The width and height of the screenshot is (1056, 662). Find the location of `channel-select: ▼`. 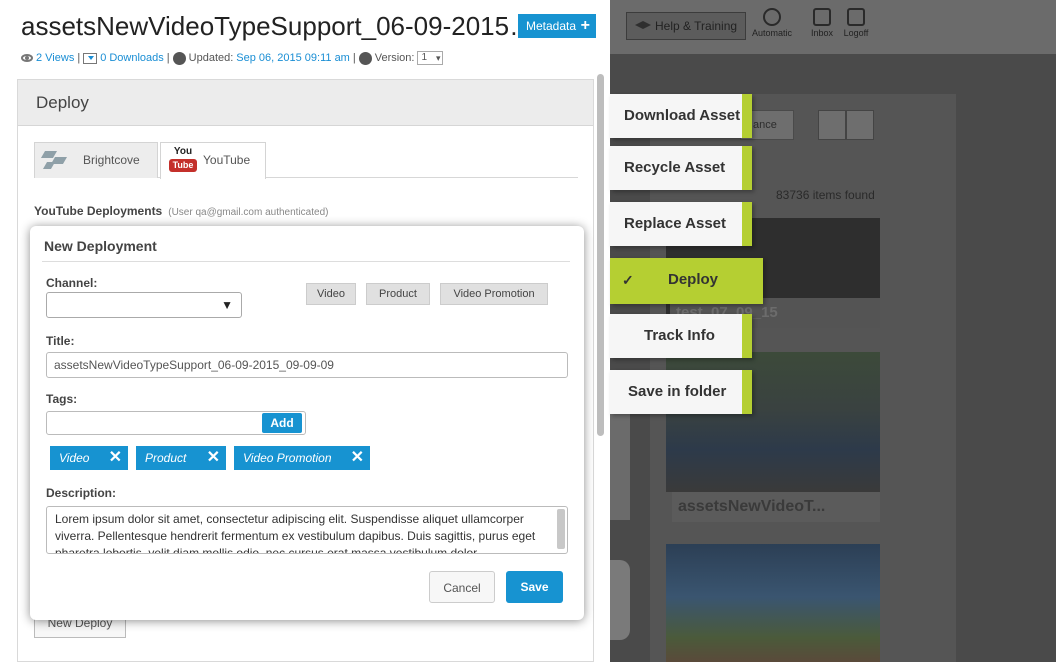

channel-select: ▼ is located at coordinates (144, 305).